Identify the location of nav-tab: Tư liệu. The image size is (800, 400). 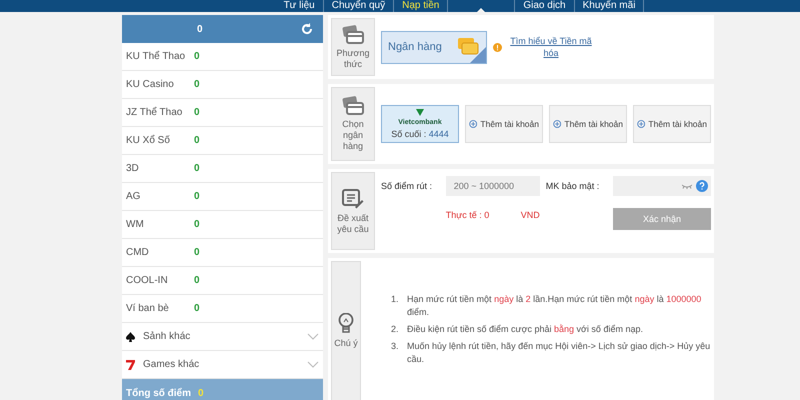
(300, 6).